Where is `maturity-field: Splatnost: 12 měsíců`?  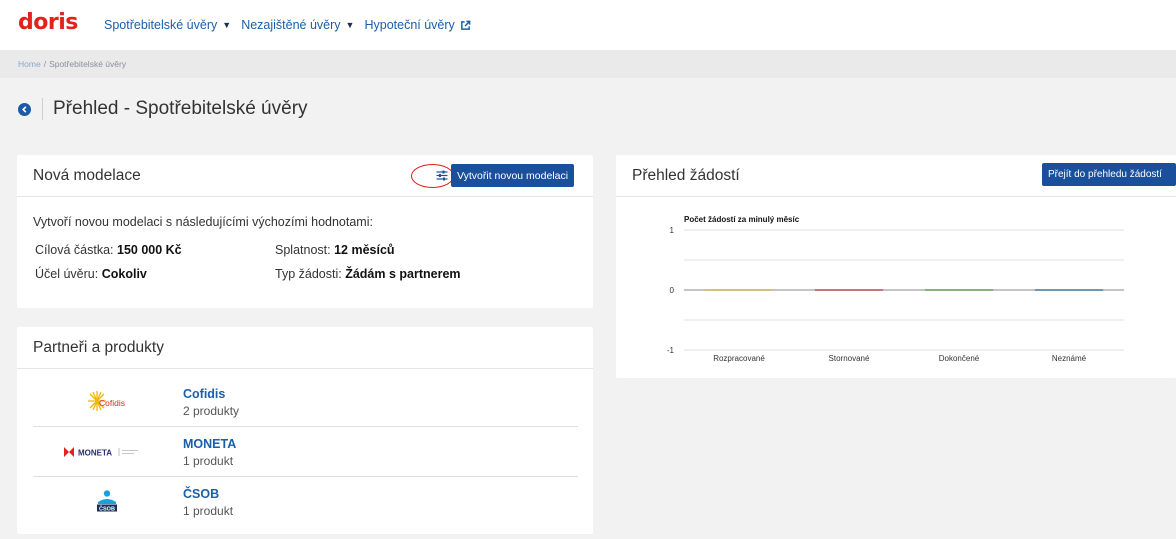
maturity-field: Splatnost: 12 měsíců is located at coordinates (335, 250).